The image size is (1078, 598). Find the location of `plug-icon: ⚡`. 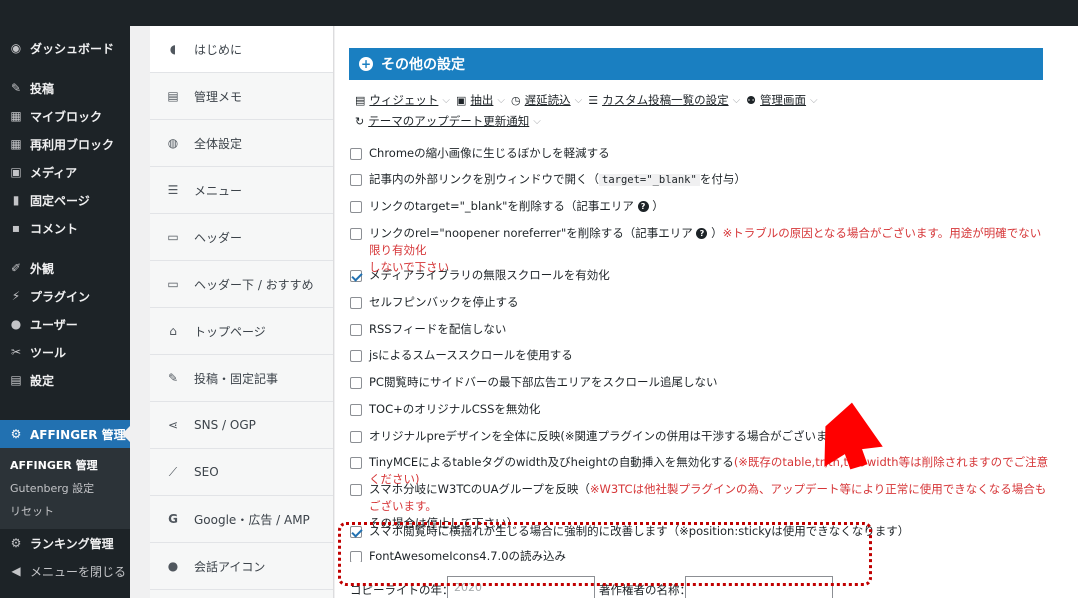

plug-icon: ⚡ is located at coordinates (16, 296).